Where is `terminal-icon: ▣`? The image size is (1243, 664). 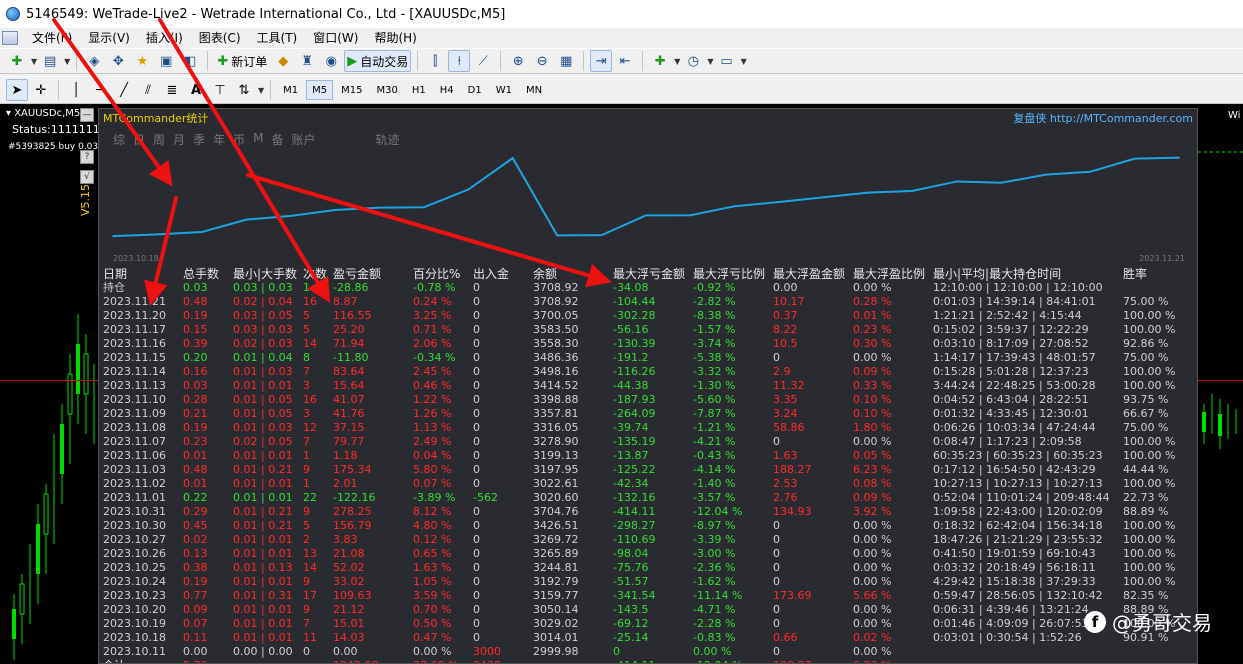
terminal-icon: ▣ is located at coordinates (166, 61).